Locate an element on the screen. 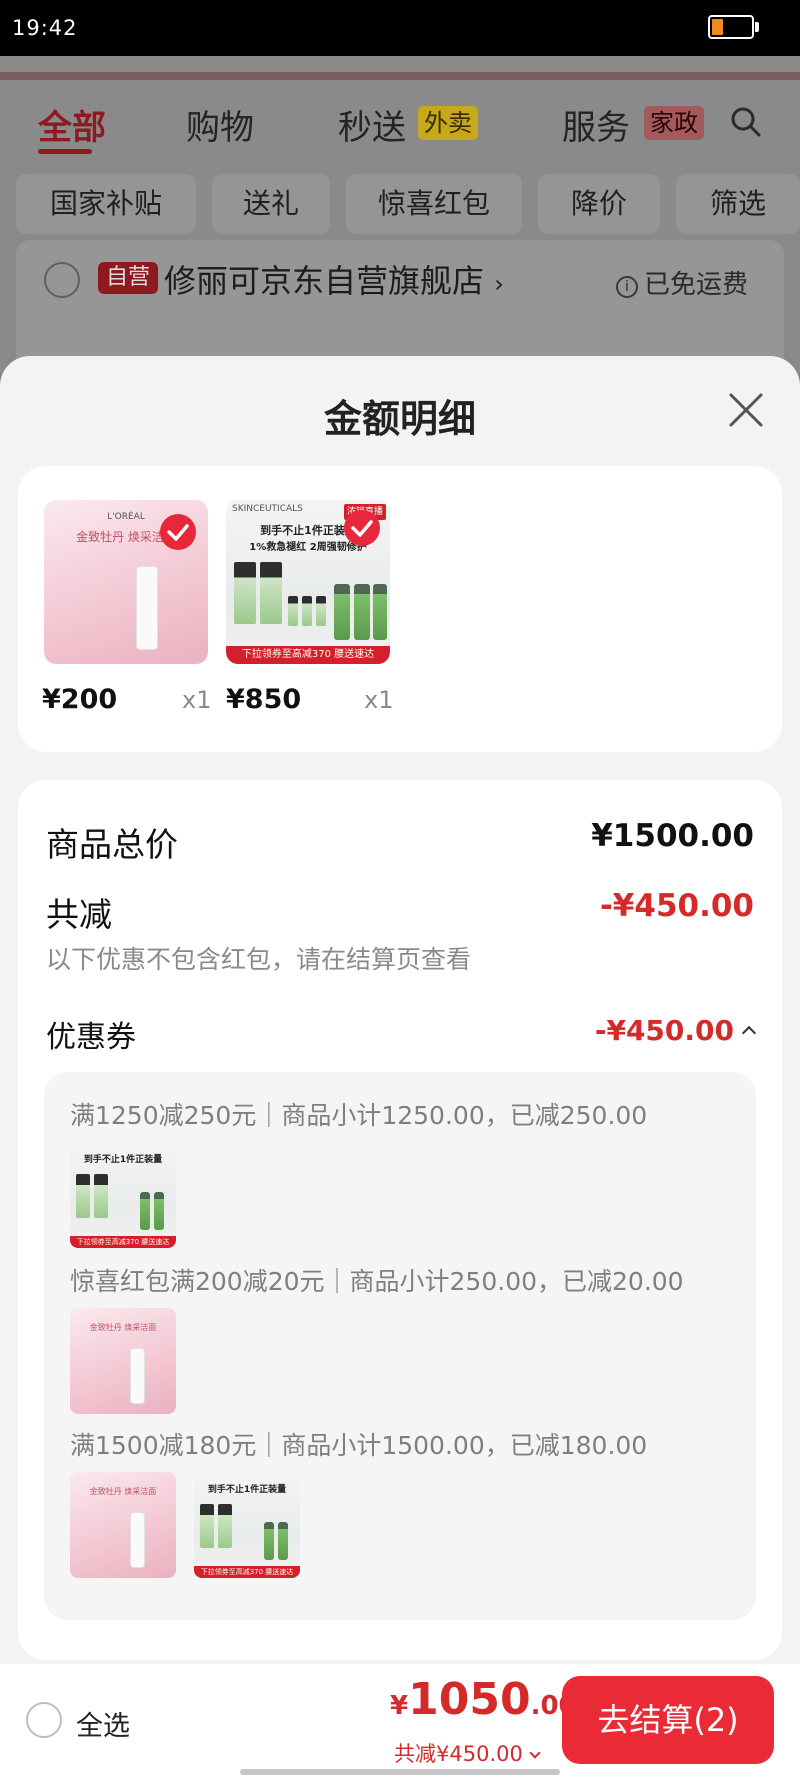 The height and width of the screenshot is (1777, 800). product-price: ¥850 is located at coordinates (264, 699).